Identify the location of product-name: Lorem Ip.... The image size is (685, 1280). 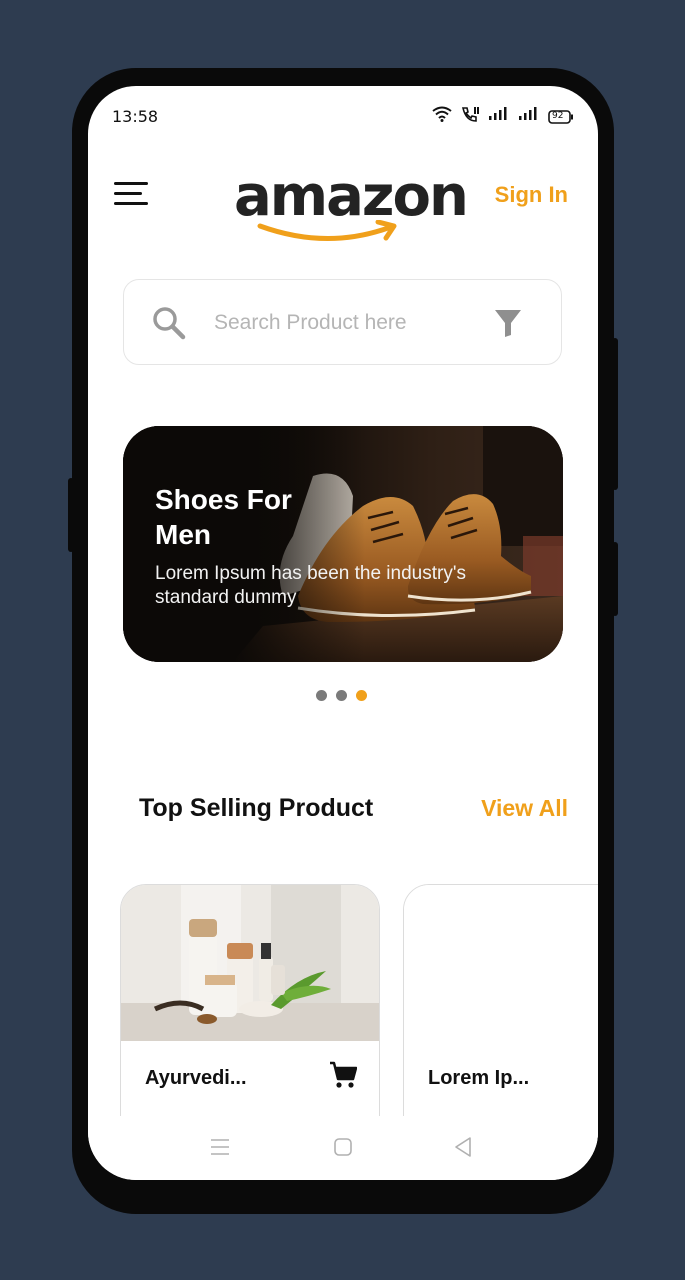
(479, 1078).